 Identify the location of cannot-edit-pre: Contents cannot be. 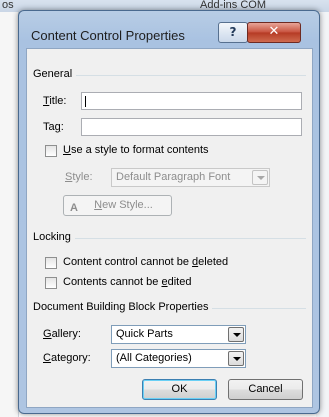
(112, 282).